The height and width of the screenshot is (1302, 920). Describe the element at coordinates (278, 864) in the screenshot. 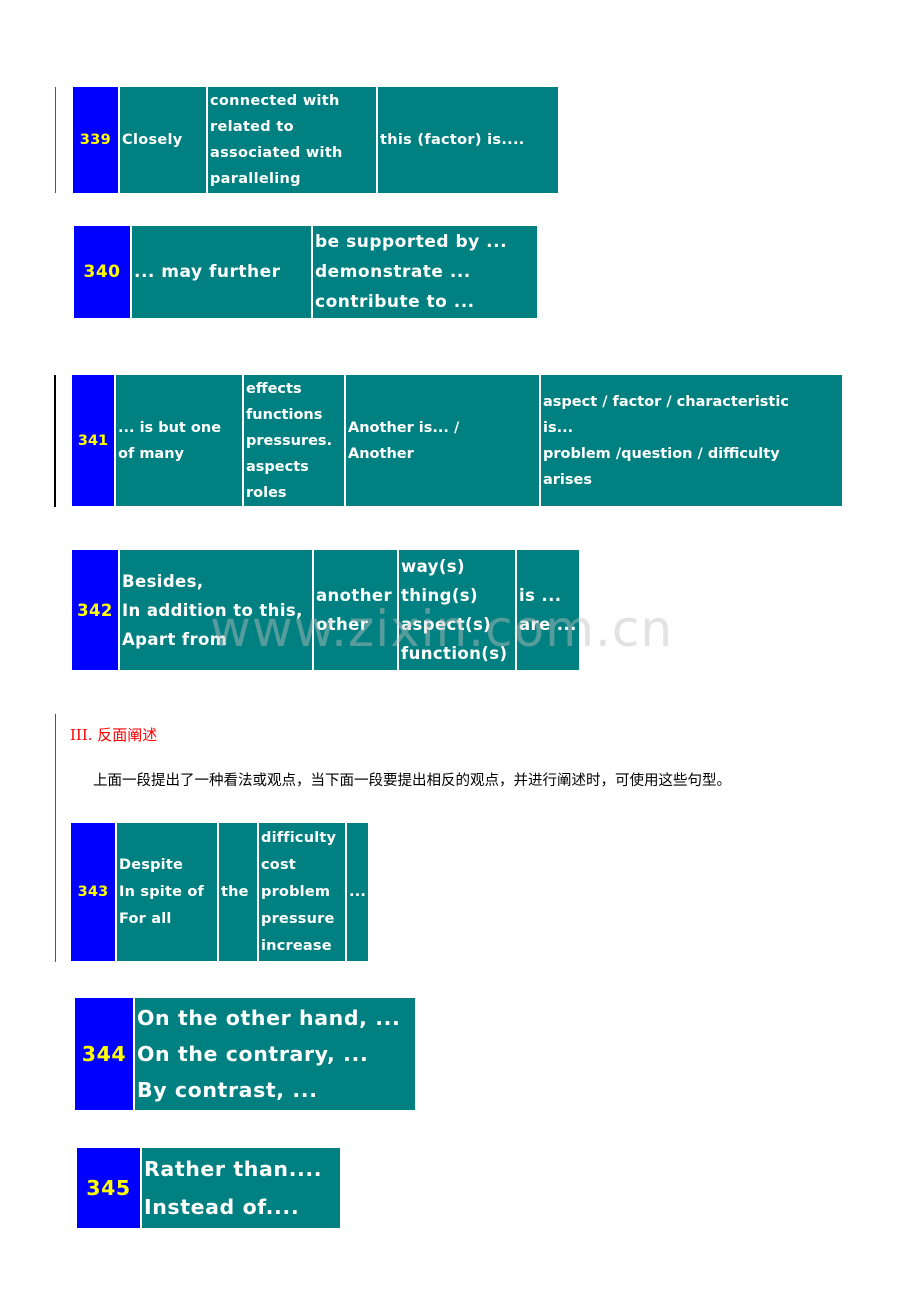

I see `phrase-line: cost` at that location.